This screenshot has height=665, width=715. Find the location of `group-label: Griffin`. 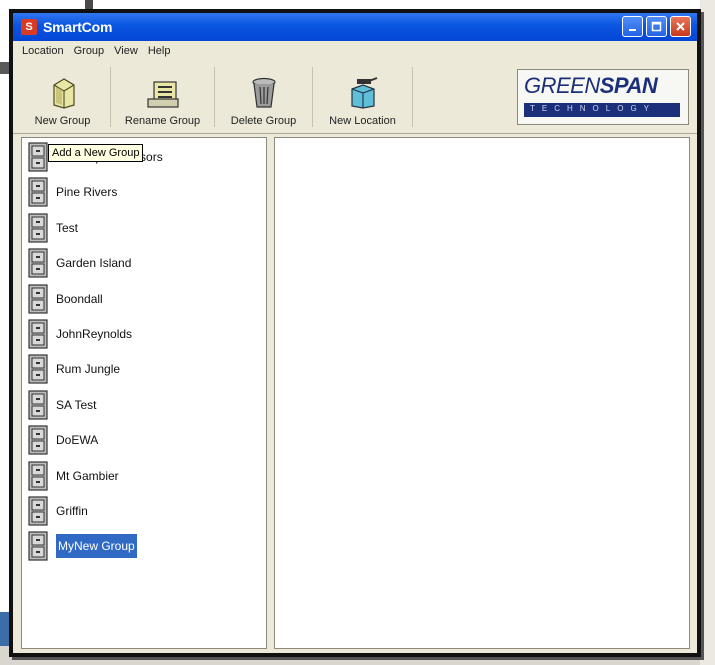

group-label: Griffin is located at coordinates (72, 511).